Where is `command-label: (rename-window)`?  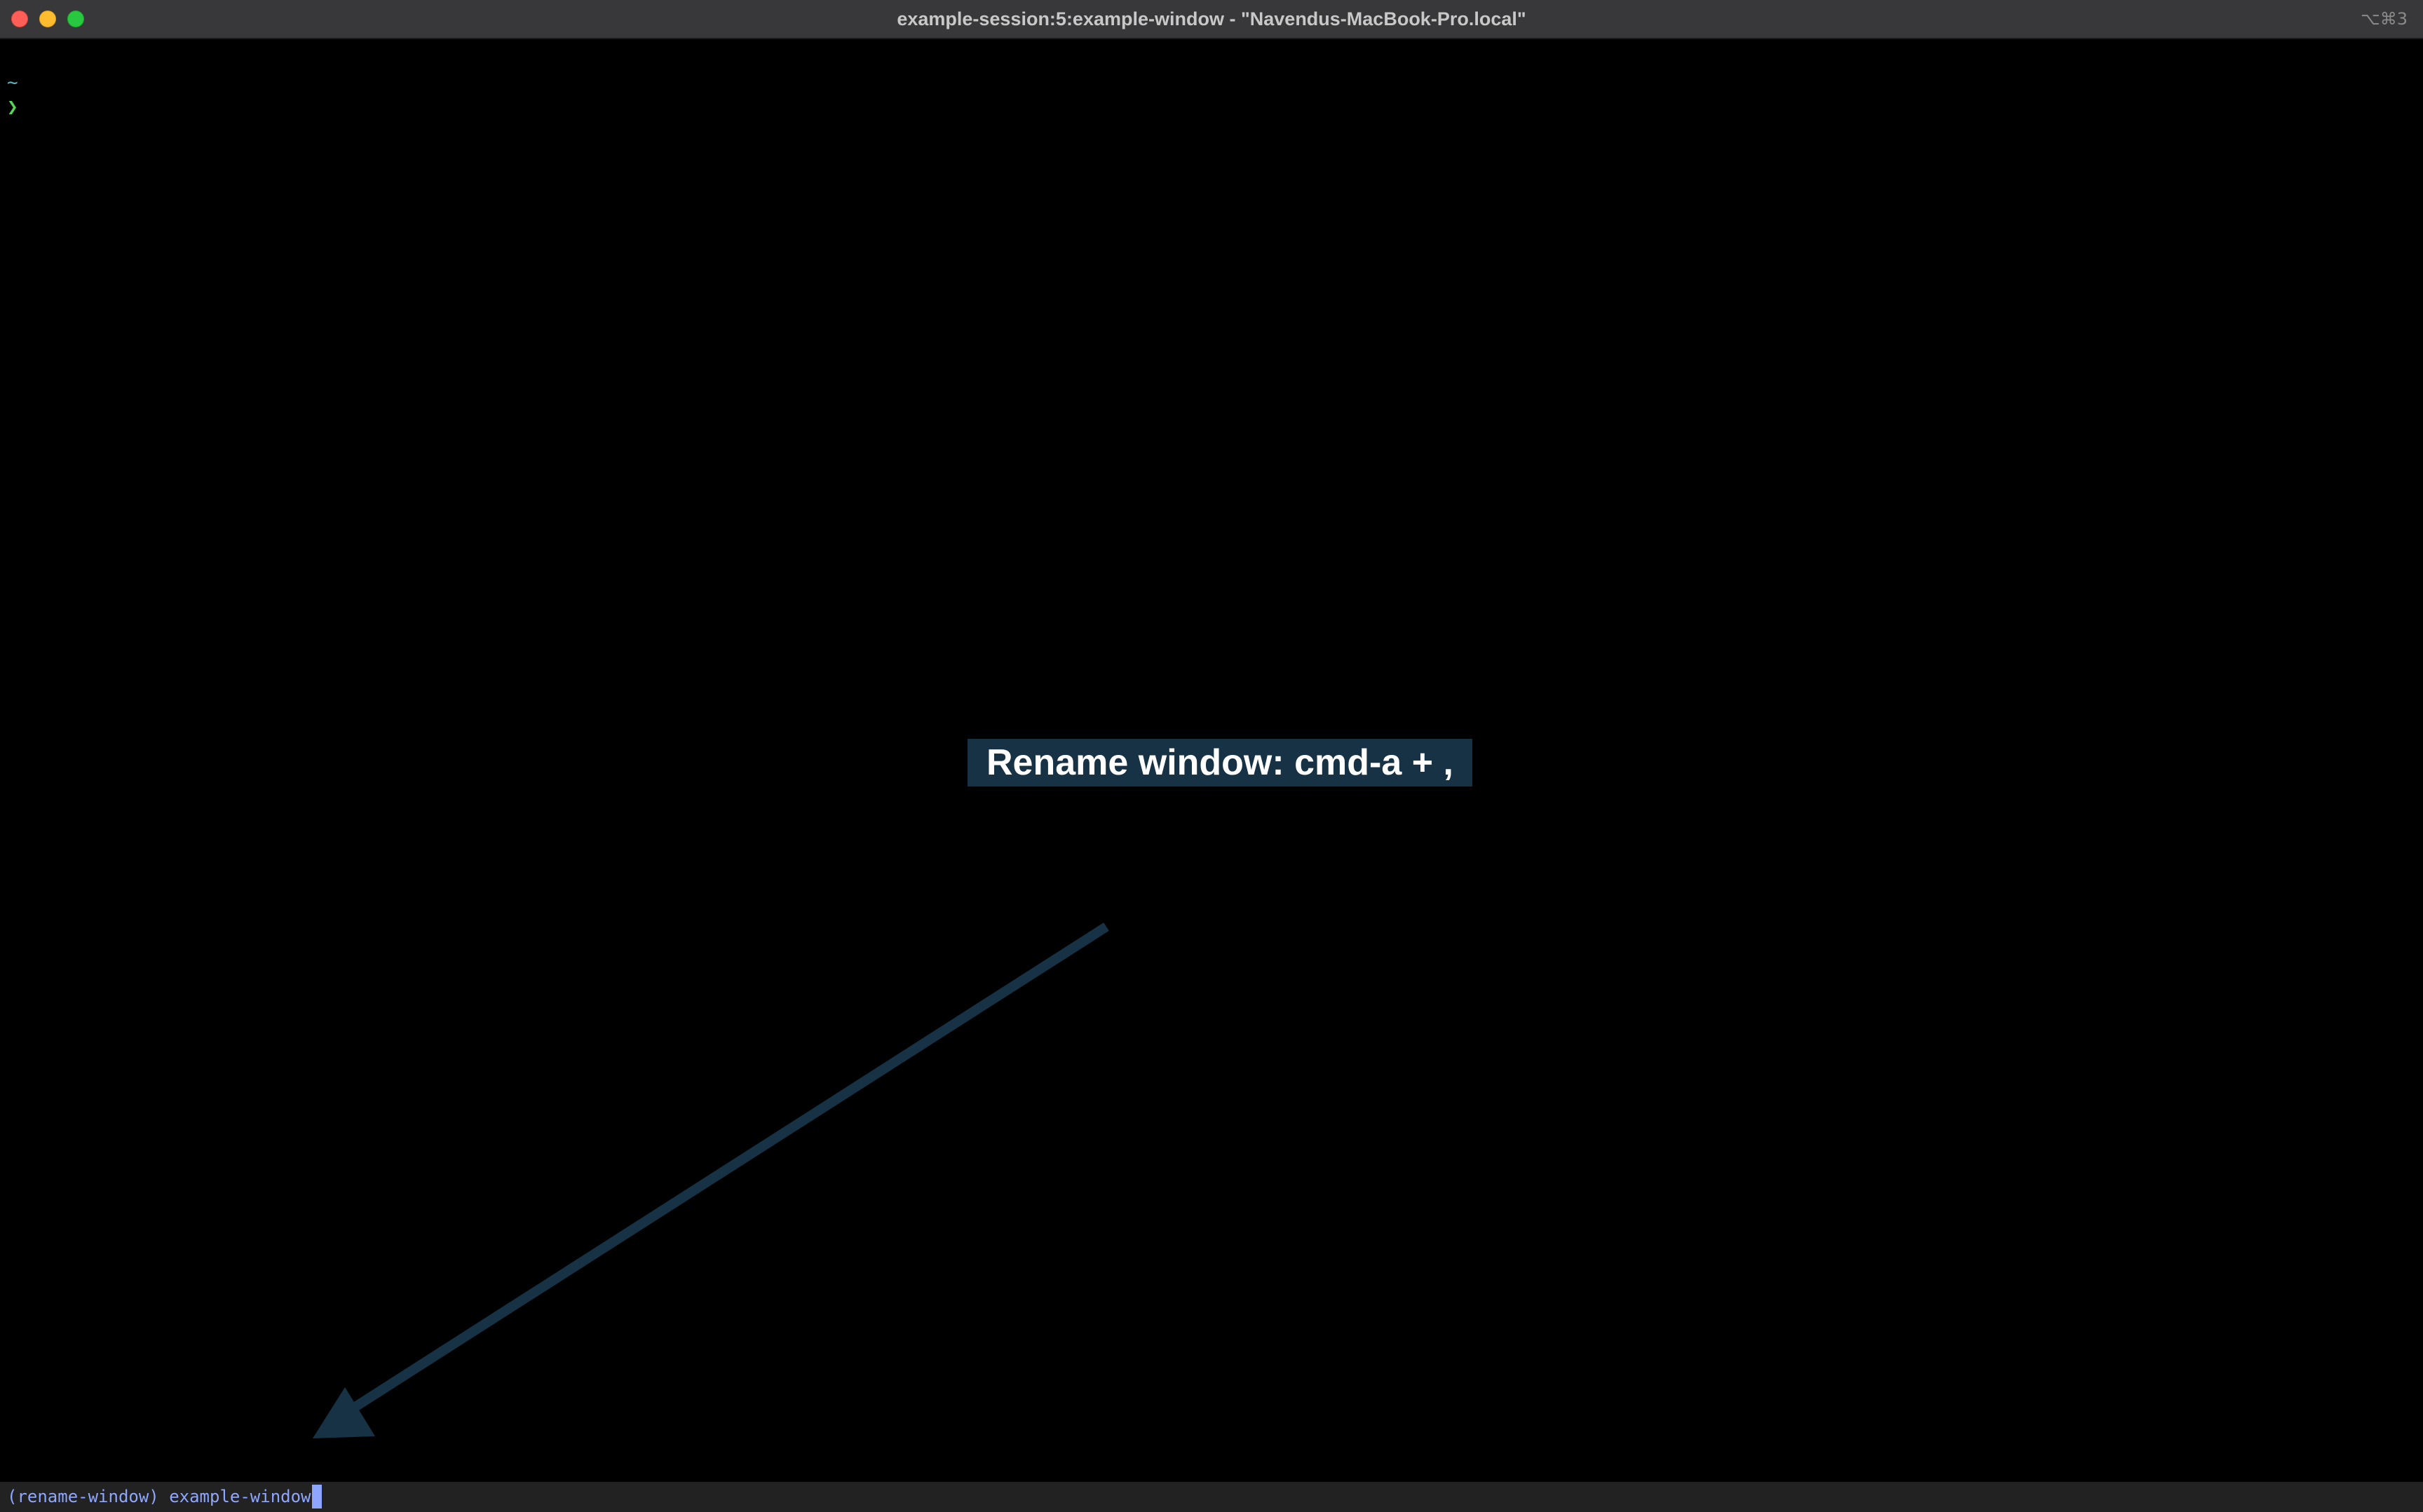
command-label: (rename-window) is located at coordinates (83, 1497).